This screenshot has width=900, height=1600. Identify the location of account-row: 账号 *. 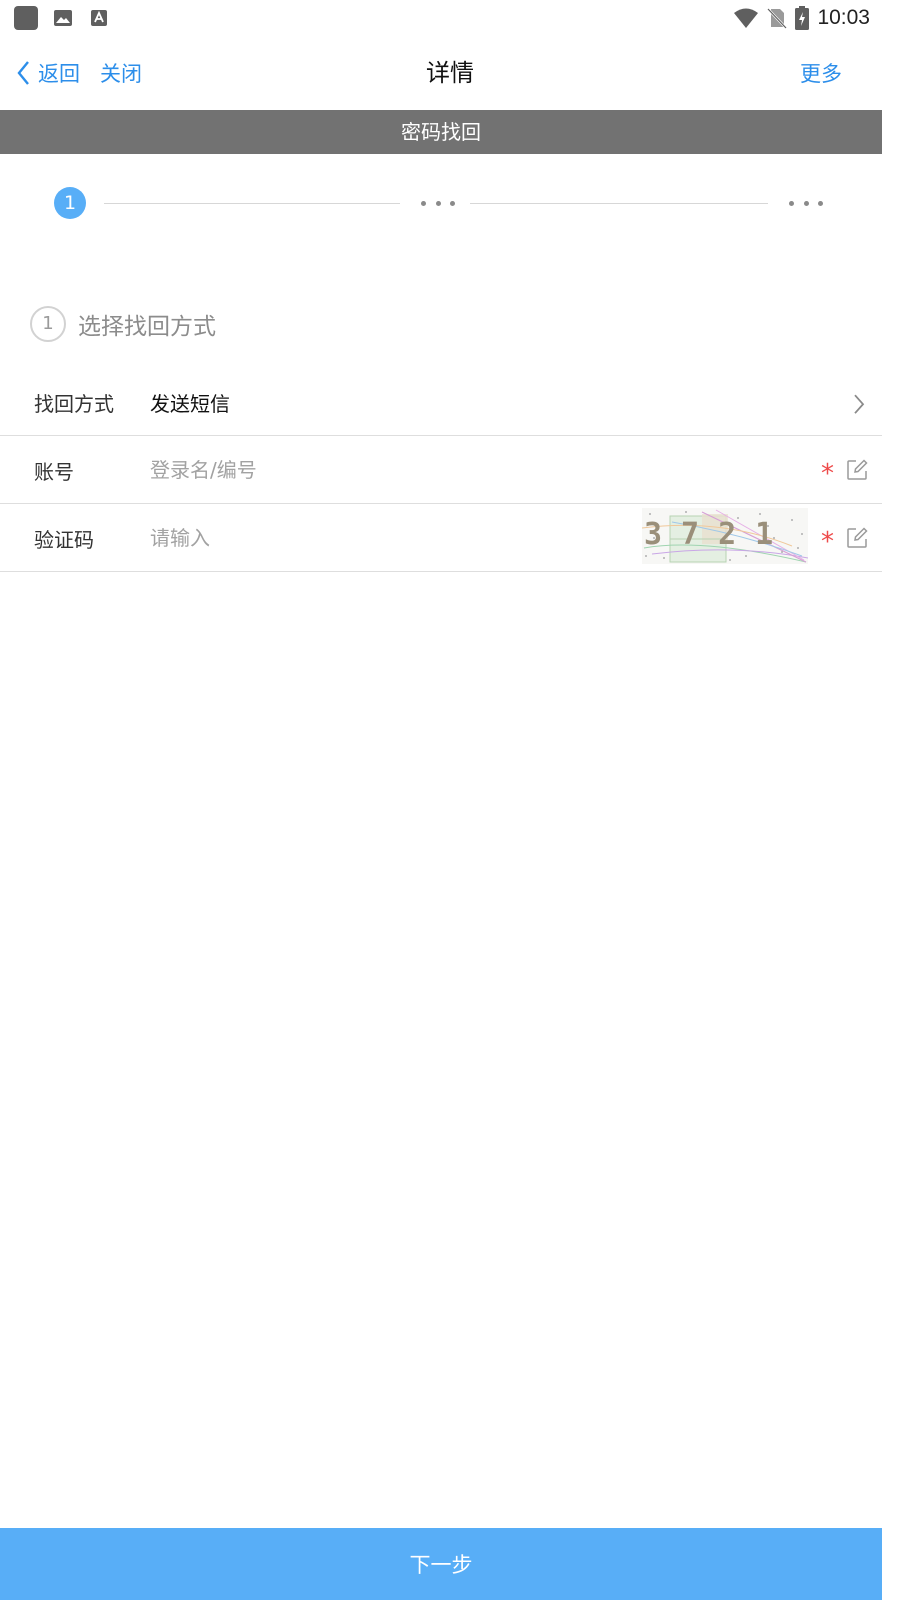
(441, 470).